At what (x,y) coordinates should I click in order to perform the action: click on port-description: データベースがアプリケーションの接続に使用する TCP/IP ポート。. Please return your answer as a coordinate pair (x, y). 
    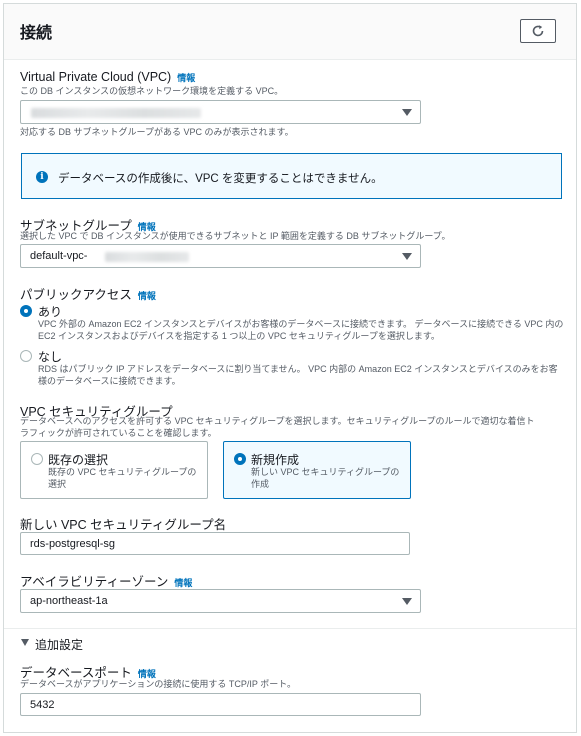
    Looking at the image, I should click on (158, 684).